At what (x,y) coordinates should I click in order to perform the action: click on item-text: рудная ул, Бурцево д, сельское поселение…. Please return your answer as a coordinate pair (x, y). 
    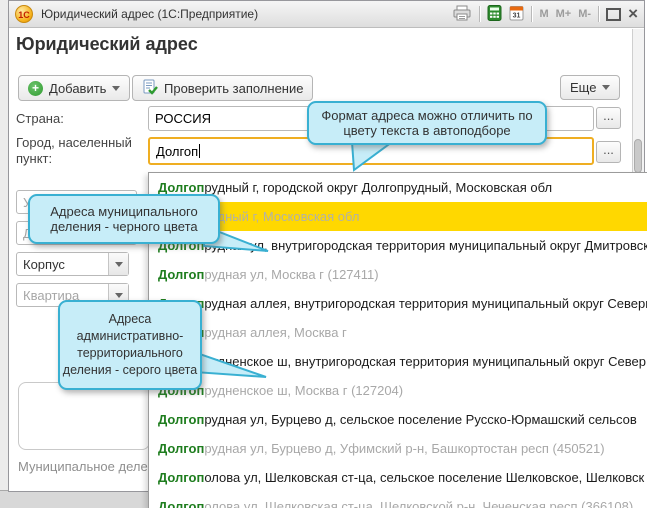
    Looking at the image, I should click on (420, 419).